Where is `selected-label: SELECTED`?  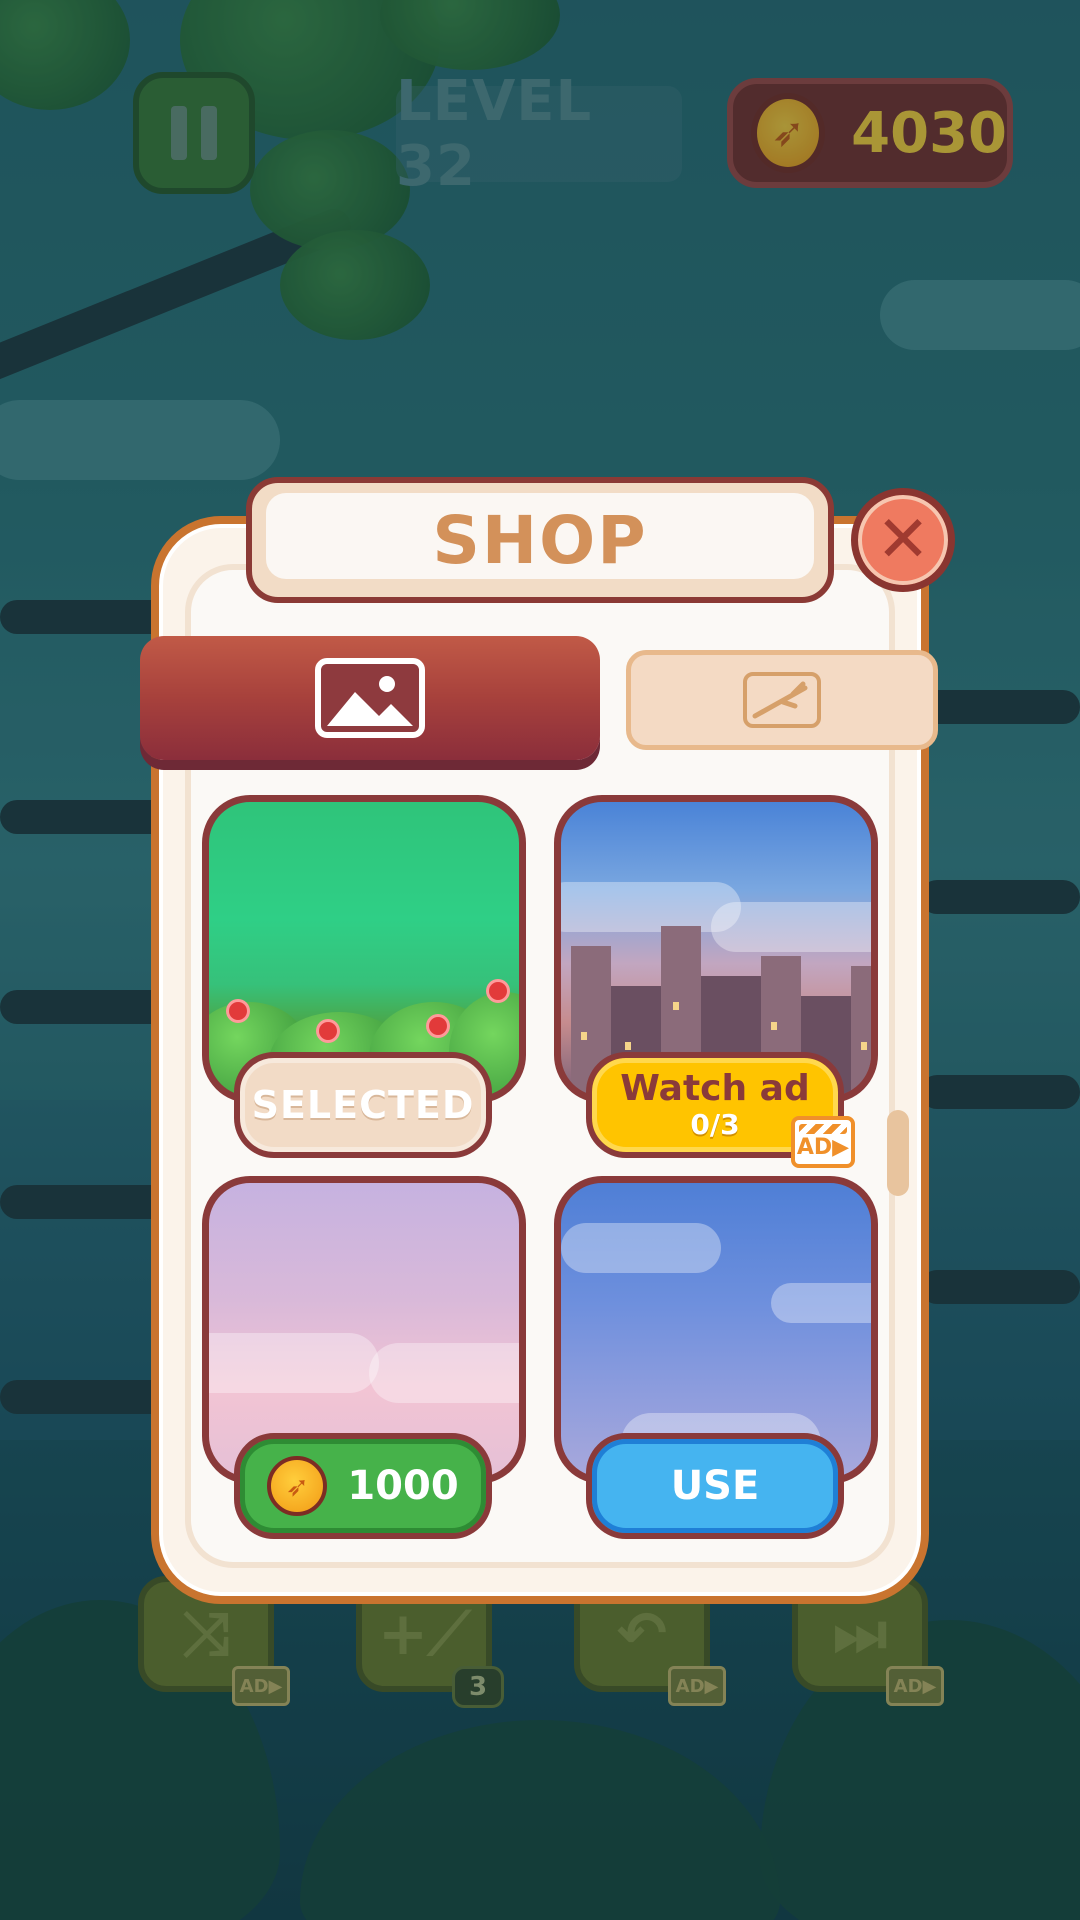 selected-label: SELECTED is located at coordinates (363, 1105).